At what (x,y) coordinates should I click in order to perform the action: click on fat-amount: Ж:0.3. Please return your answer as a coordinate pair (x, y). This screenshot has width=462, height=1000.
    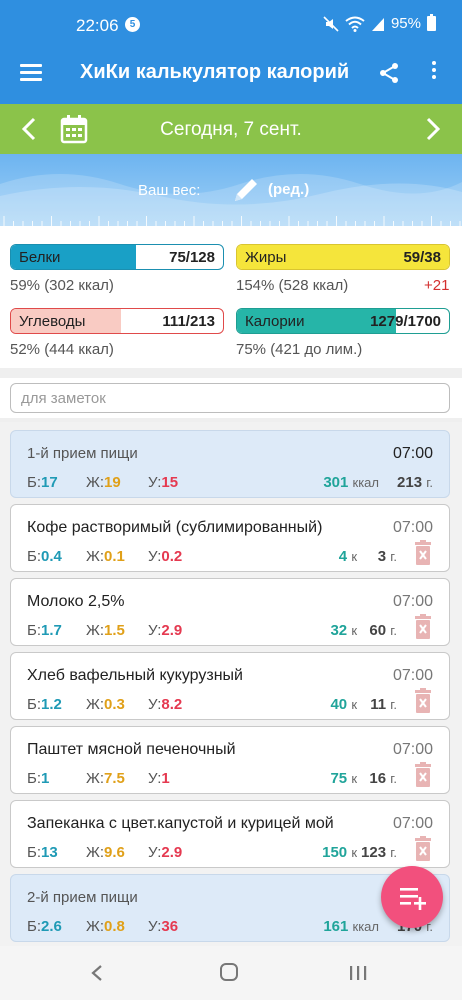
    Looking at the image, I should click on (105, 704).